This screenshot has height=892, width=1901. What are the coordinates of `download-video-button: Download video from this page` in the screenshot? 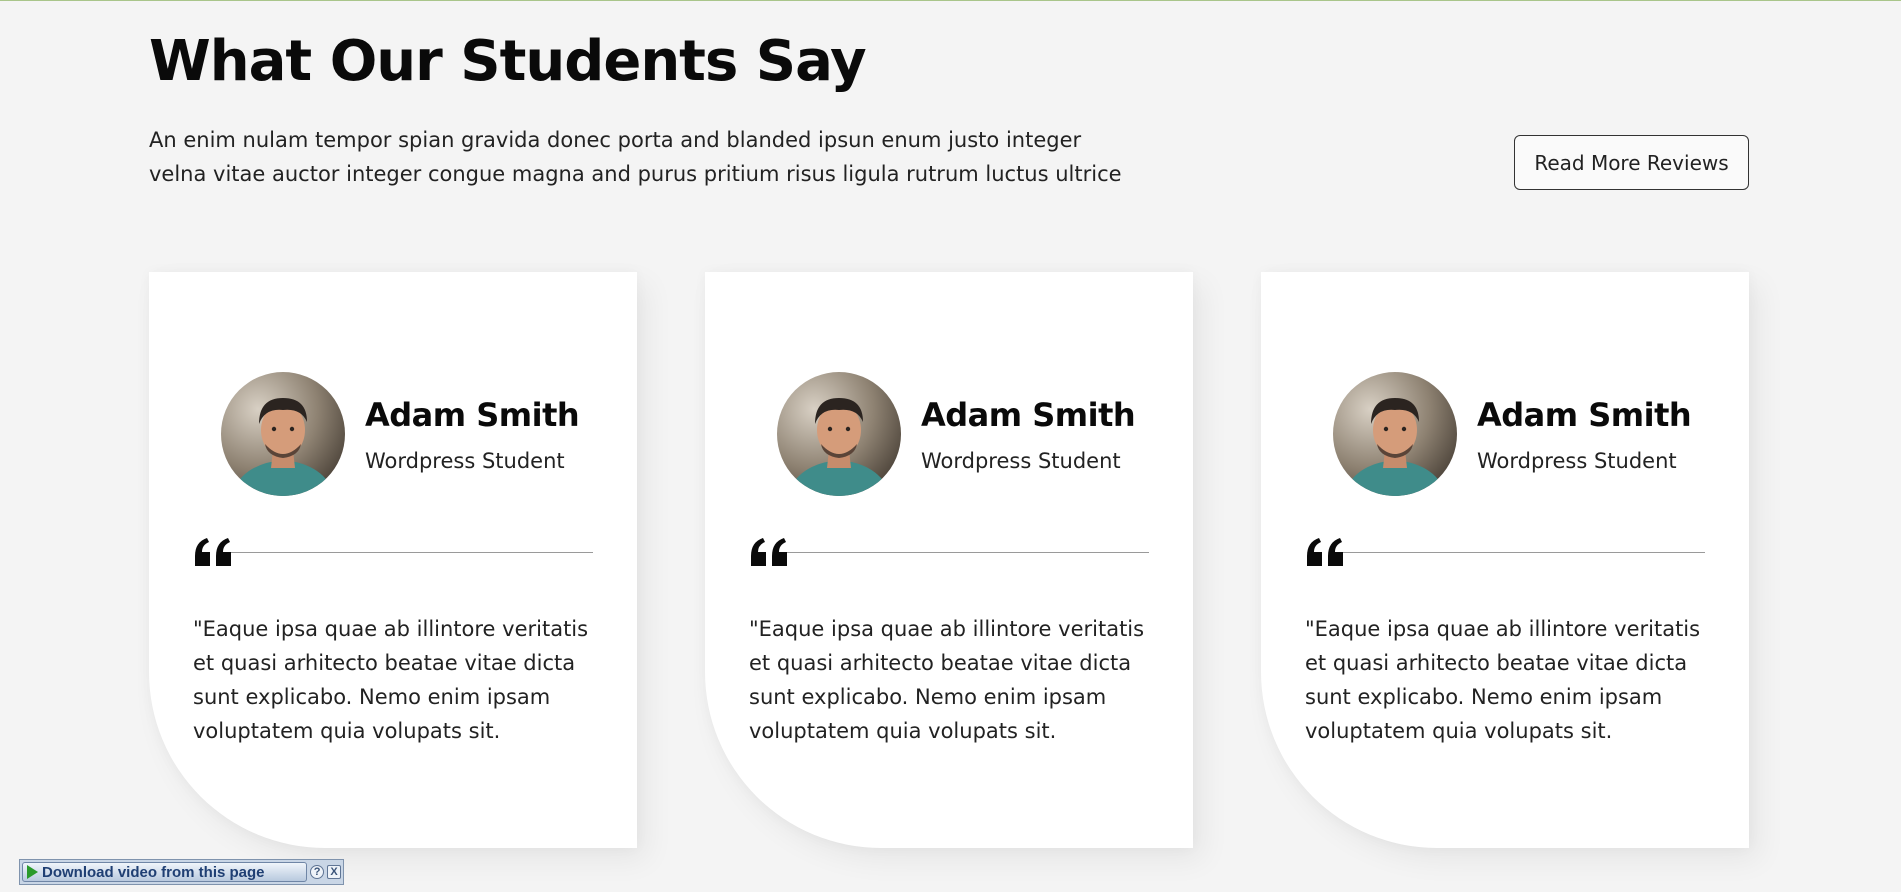 It's located at (165, 872).